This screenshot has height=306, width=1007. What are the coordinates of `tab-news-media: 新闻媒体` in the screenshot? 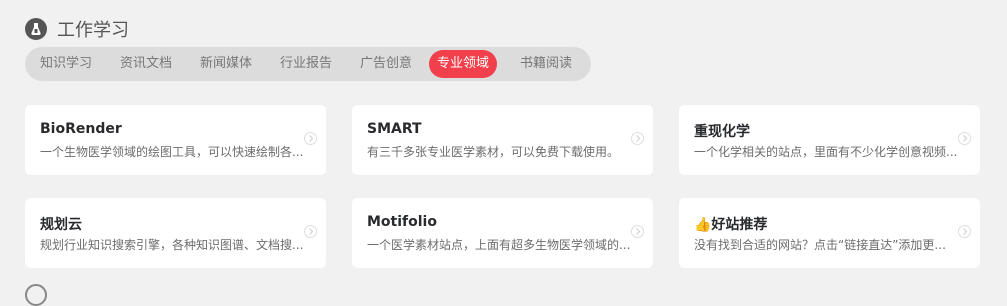 It's located at (226, 64).